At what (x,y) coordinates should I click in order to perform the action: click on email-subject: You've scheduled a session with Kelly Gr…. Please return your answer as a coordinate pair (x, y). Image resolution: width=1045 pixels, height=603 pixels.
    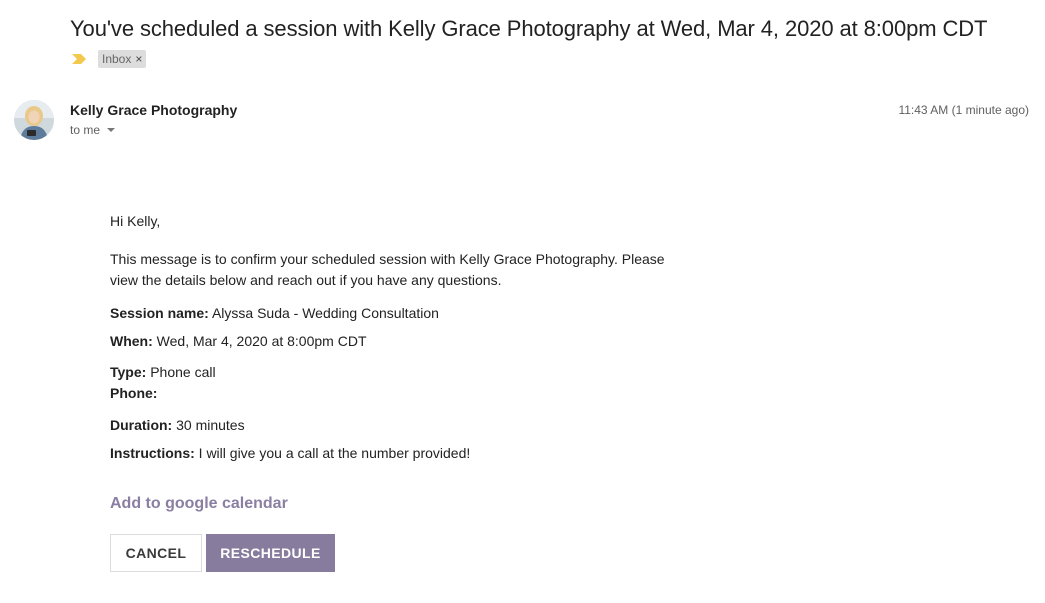
    Looking at the image, I should click on (529, 28).